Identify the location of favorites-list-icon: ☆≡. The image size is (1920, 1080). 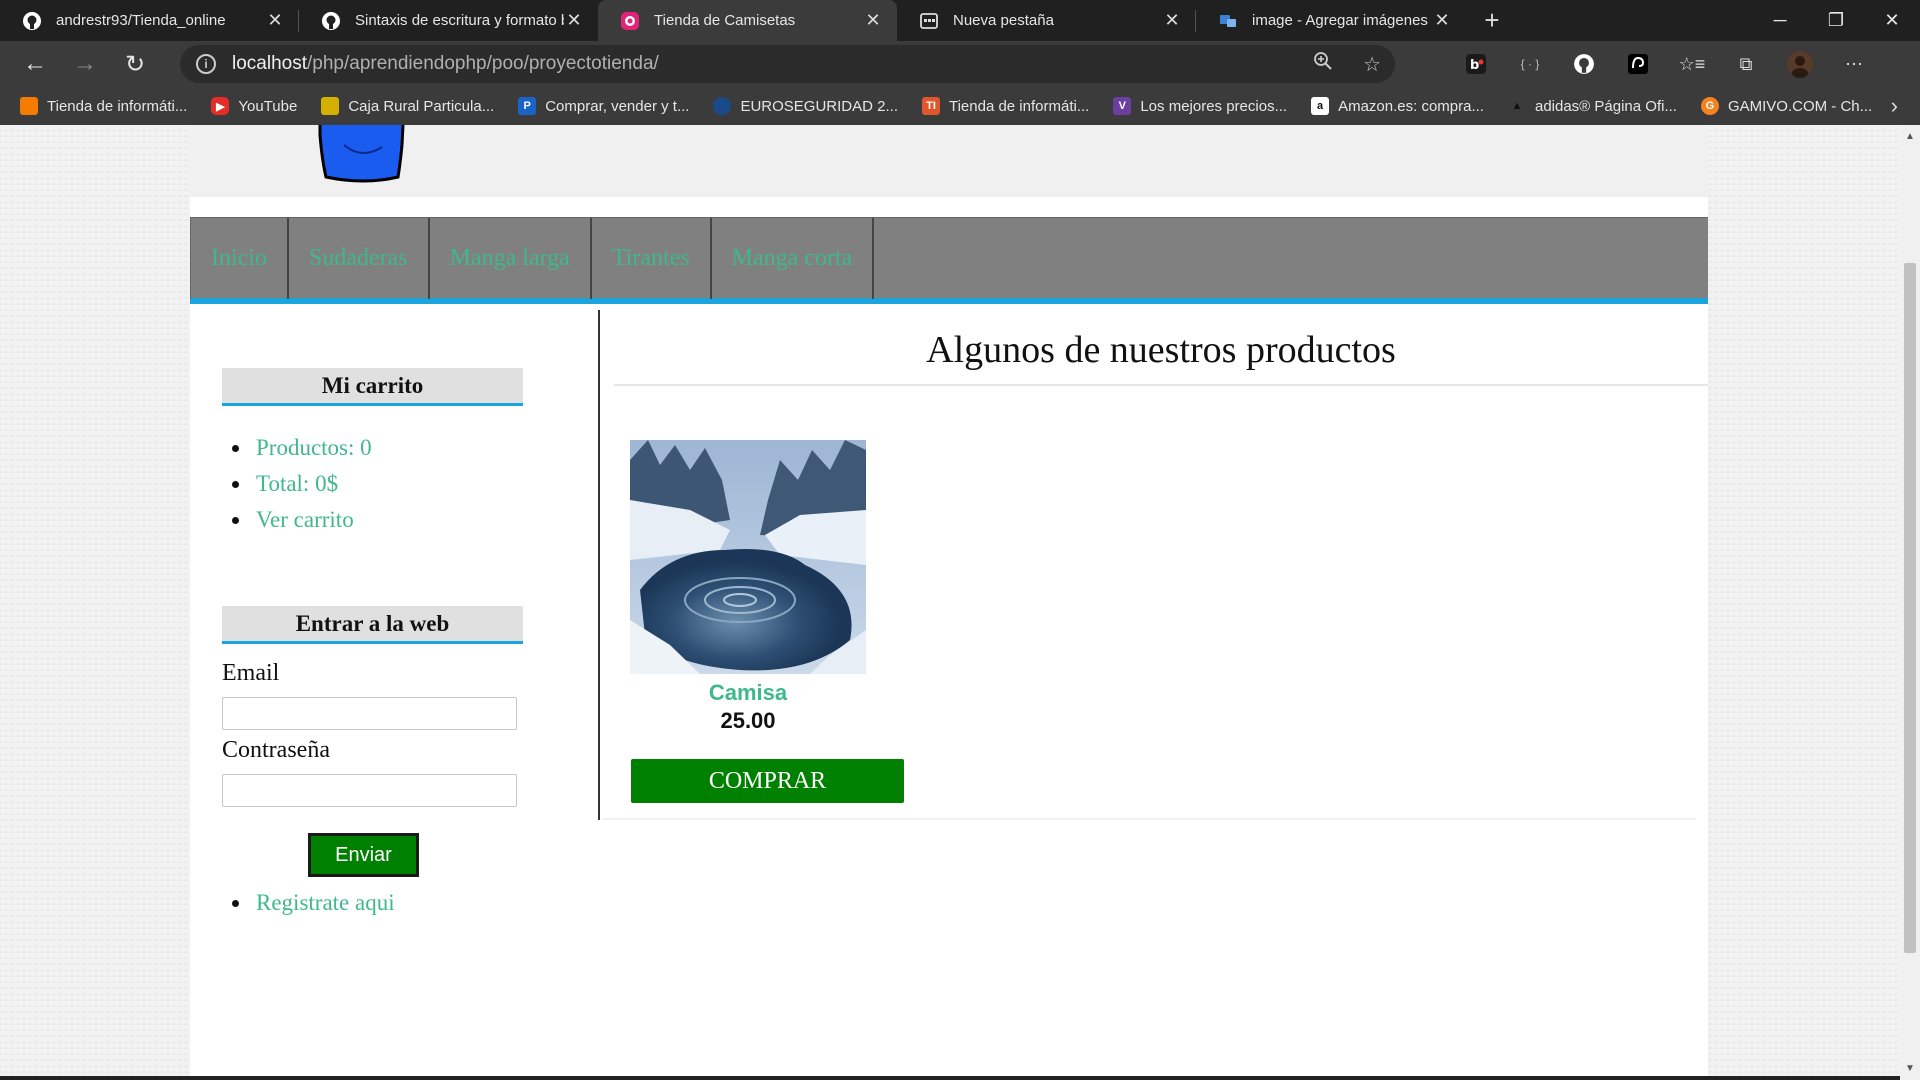
(1692, 64).